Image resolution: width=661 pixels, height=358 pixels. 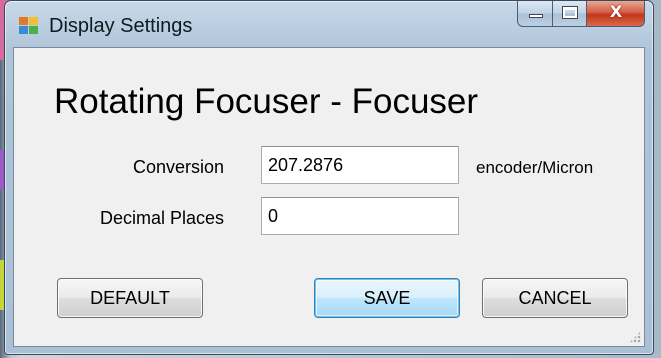 I want to click on close-button: X, so click(x=616, y=14).